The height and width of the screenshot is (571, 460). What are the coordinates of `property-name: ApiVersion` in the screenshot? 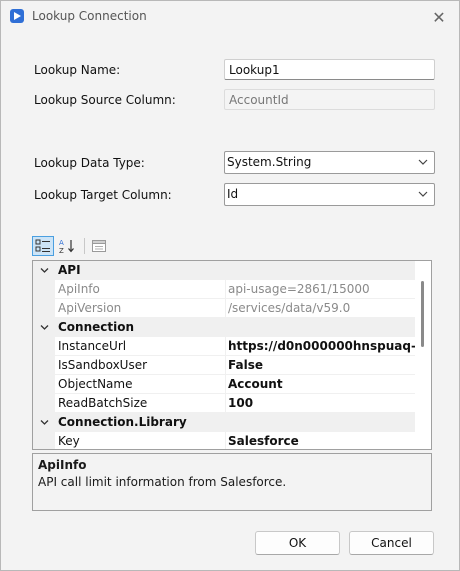 It's located at (140, 308).